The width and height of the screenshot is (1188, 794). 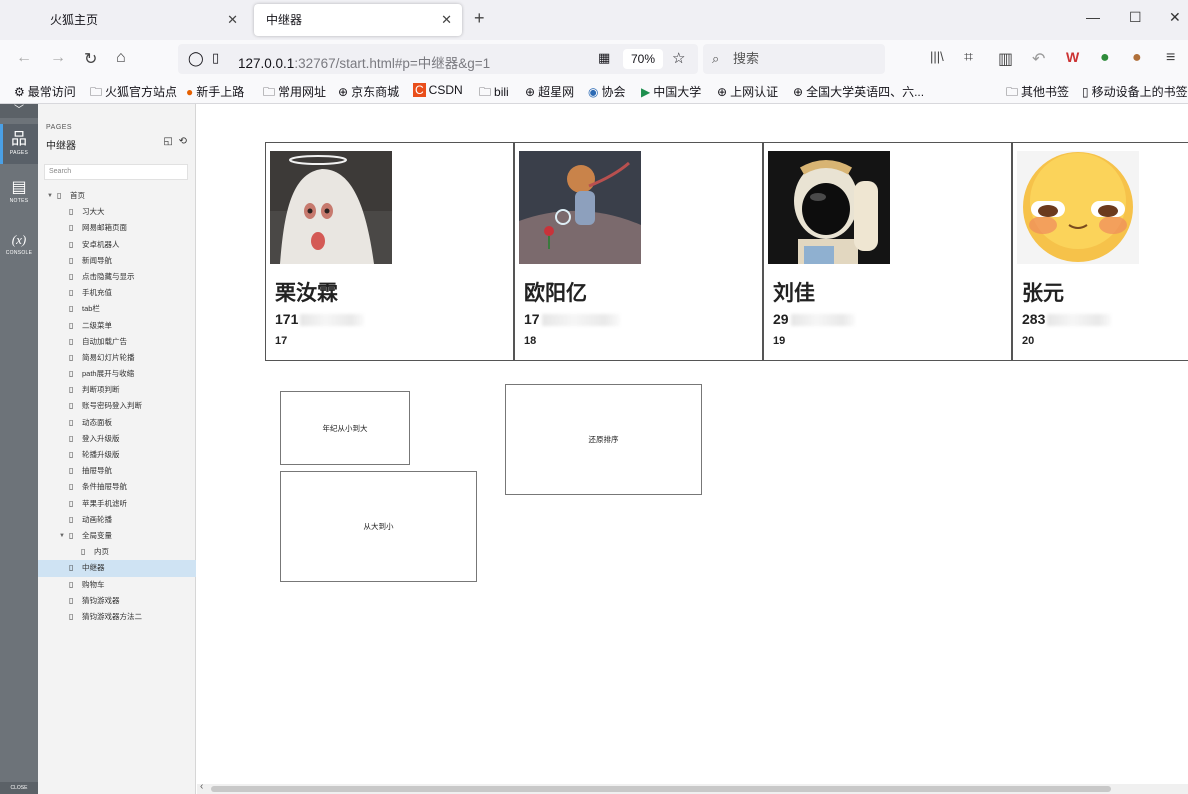 I want to click on horizontal-scrollbar: ‹, so click(x=692, y=787).